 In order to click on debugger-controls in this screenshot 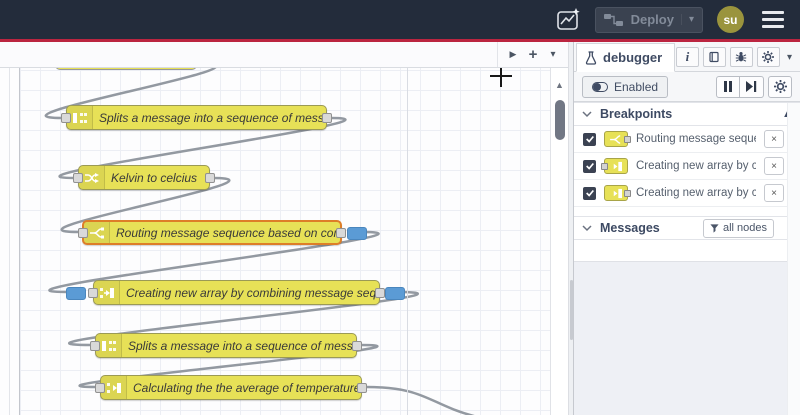, I will do `click(754, 86)`.